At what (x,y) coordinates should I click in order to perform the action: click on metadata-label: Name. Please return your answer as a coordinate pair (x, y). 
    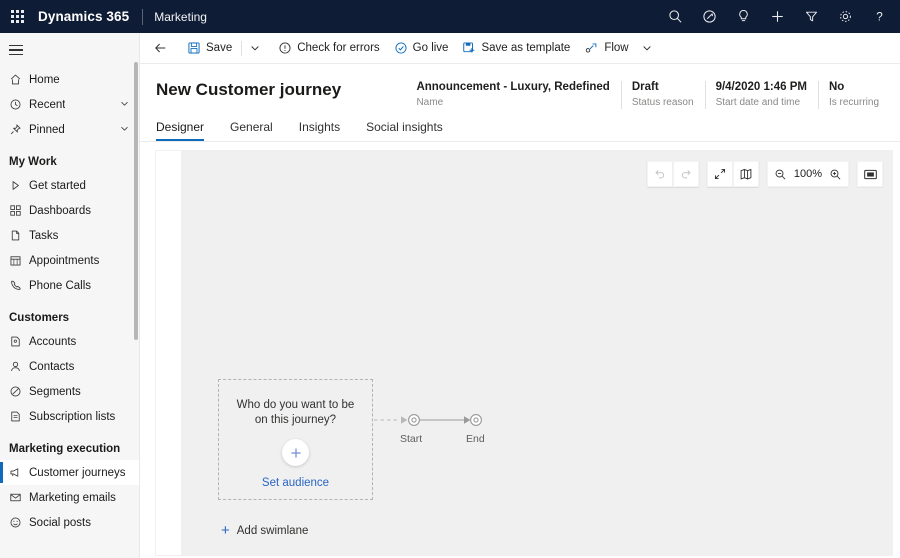
    Looking at the image, I should click on (430, 102).